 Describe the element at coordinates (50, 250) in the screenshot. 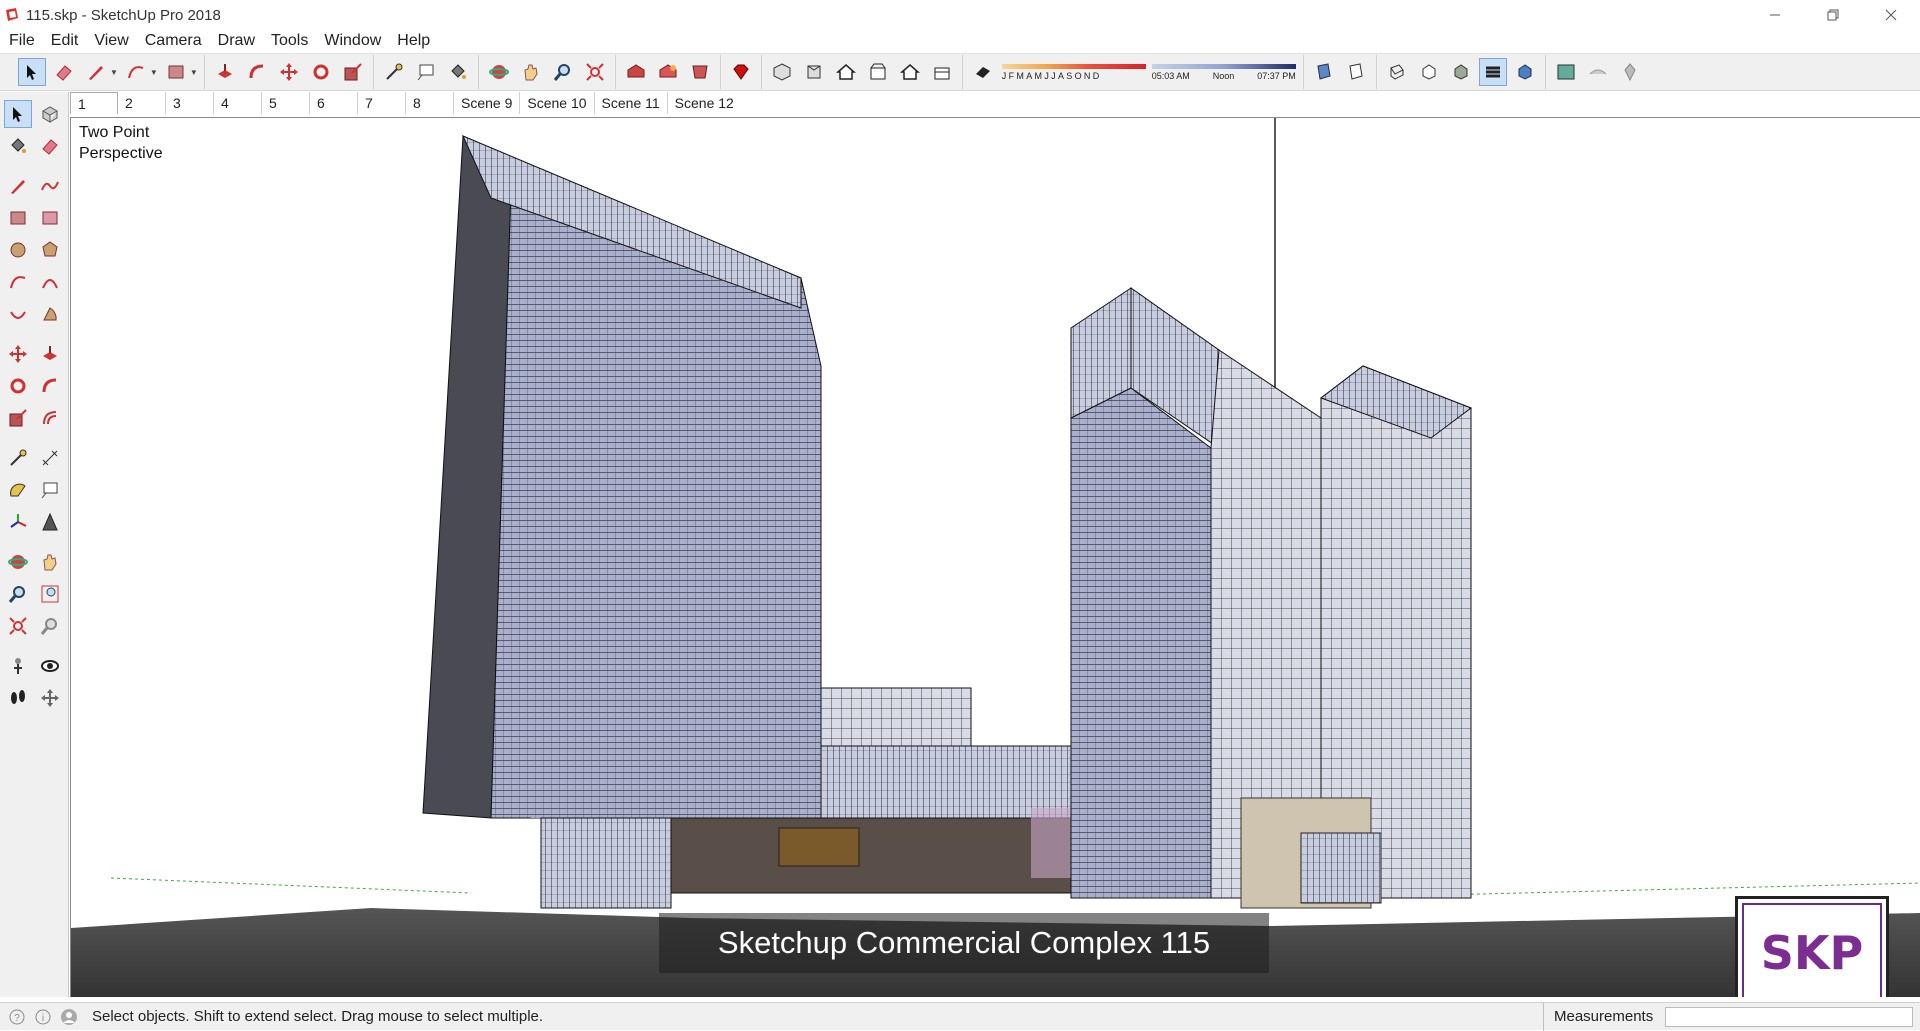

I see `palette-polygon-button` at that location.